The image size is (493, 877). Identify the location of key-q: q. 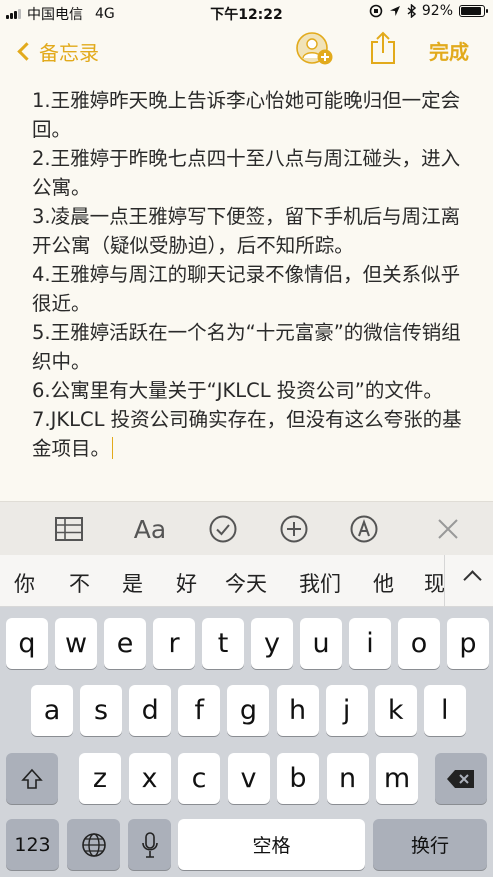
(27, 643).